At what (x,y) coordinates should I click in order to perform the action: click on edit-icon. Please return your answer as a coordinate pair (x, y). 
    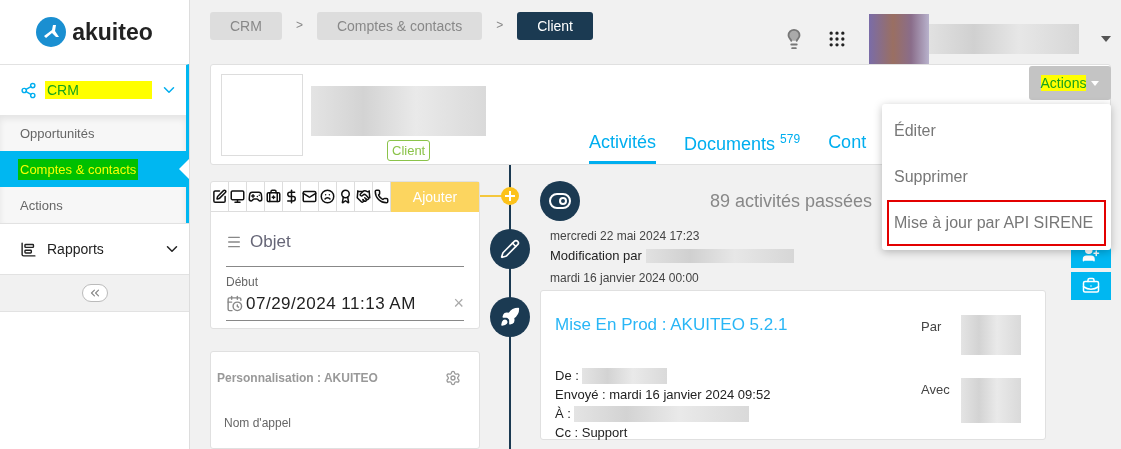
    Looking at the image, I should click on (219, 196).